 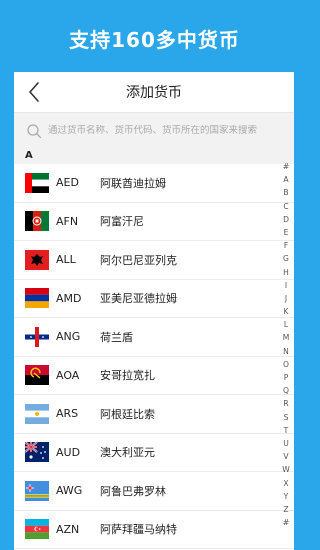 I want to click on section-header-a: A, so click(x=154, y=156).